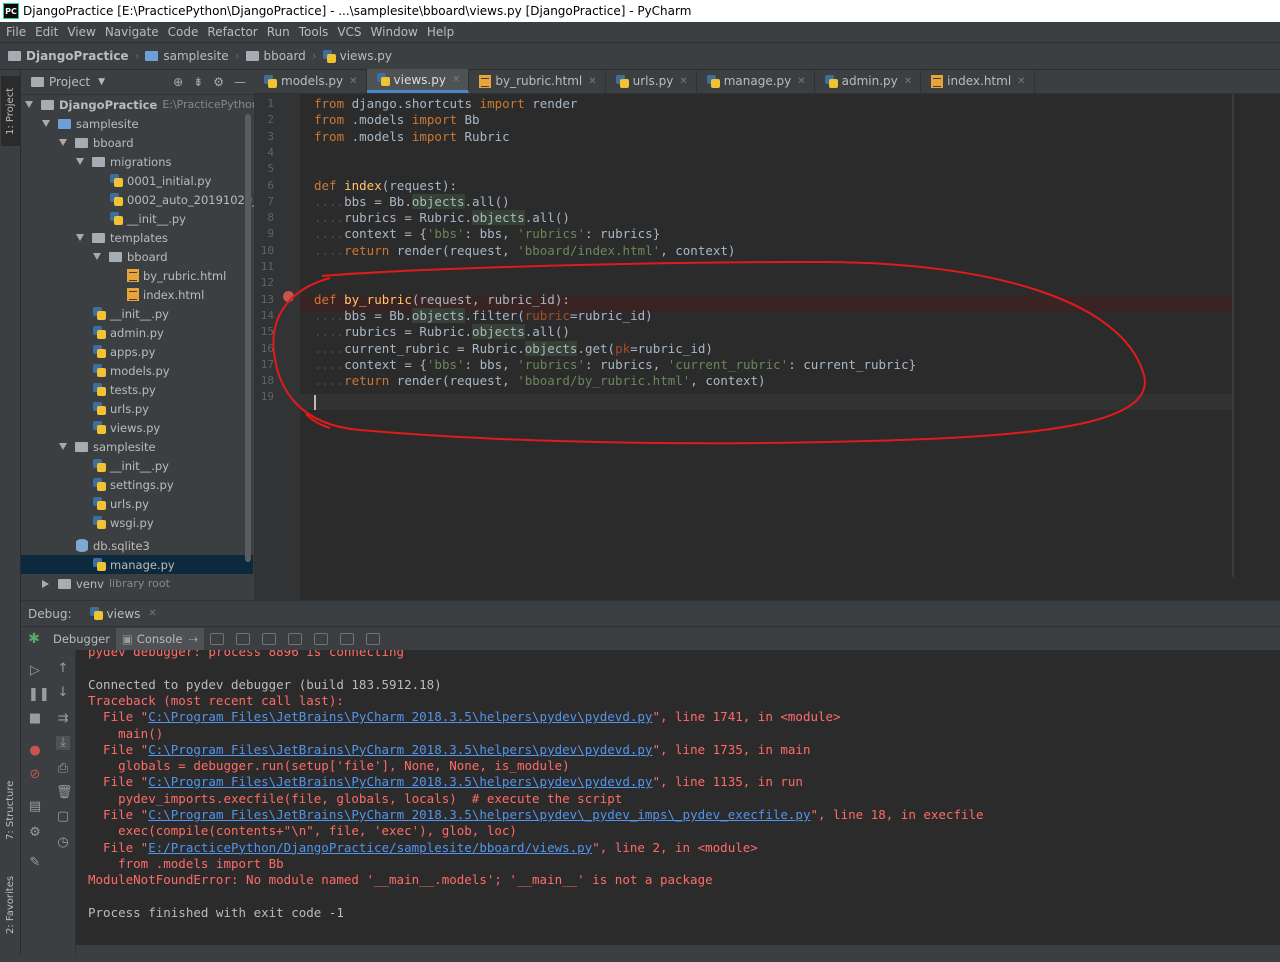  I want to click on tree-item-manage-py: manage.py, so click(134, 564).